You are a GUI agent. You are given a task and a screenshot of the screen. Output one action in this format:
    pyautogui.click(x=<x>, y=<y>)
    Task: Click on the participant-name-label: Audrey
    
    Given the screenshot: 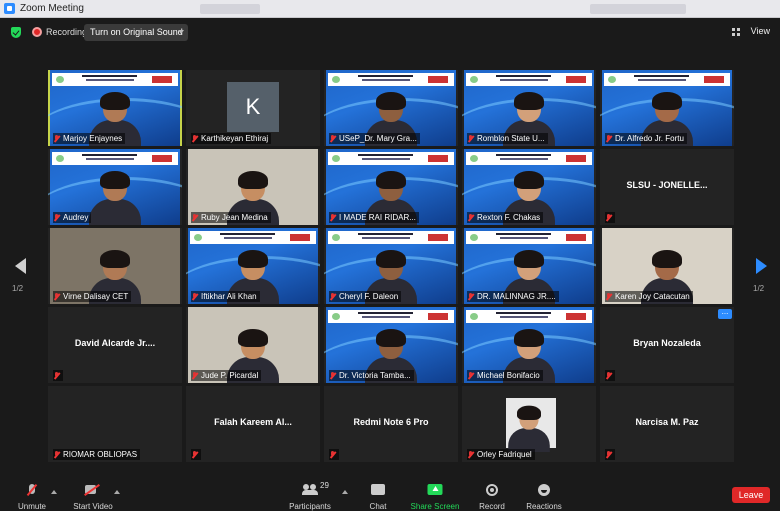 What is the action you would take?
    pyautogui.click(x=72, y=217)
    